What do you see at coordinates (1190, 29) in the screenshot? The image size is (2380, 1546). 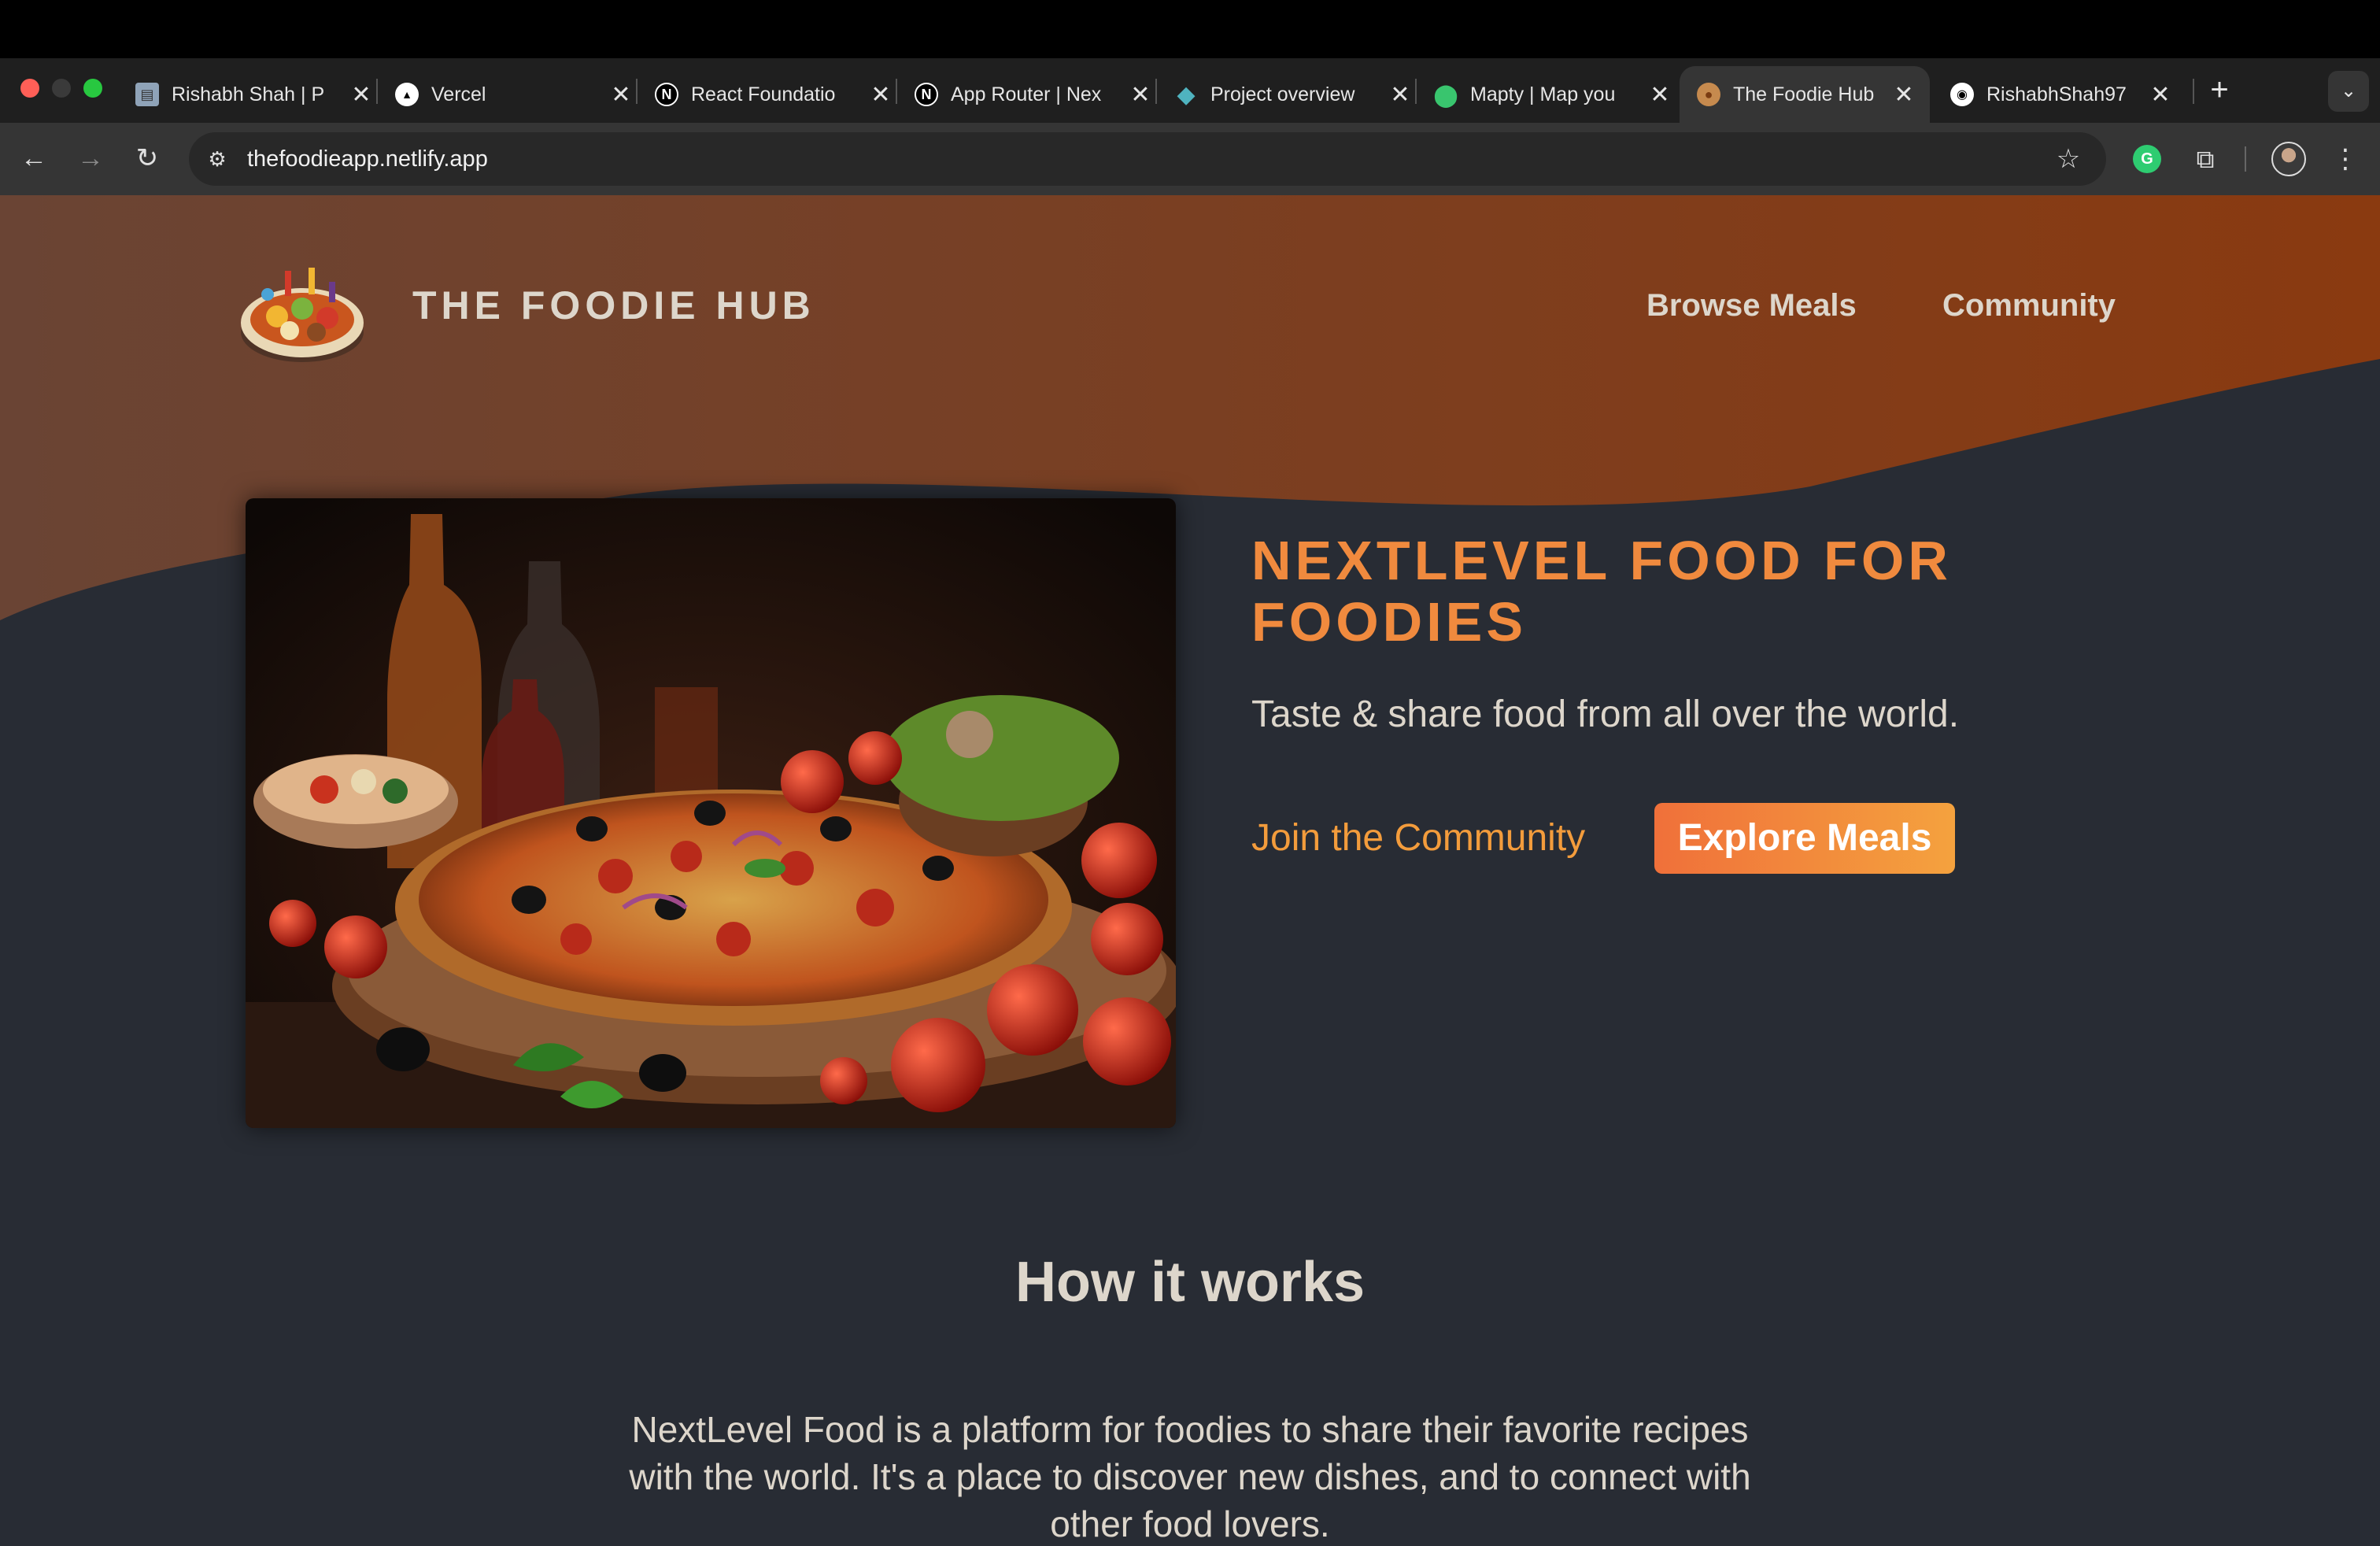 I see `menu-bar-area` at bounding box center [1190, 29].